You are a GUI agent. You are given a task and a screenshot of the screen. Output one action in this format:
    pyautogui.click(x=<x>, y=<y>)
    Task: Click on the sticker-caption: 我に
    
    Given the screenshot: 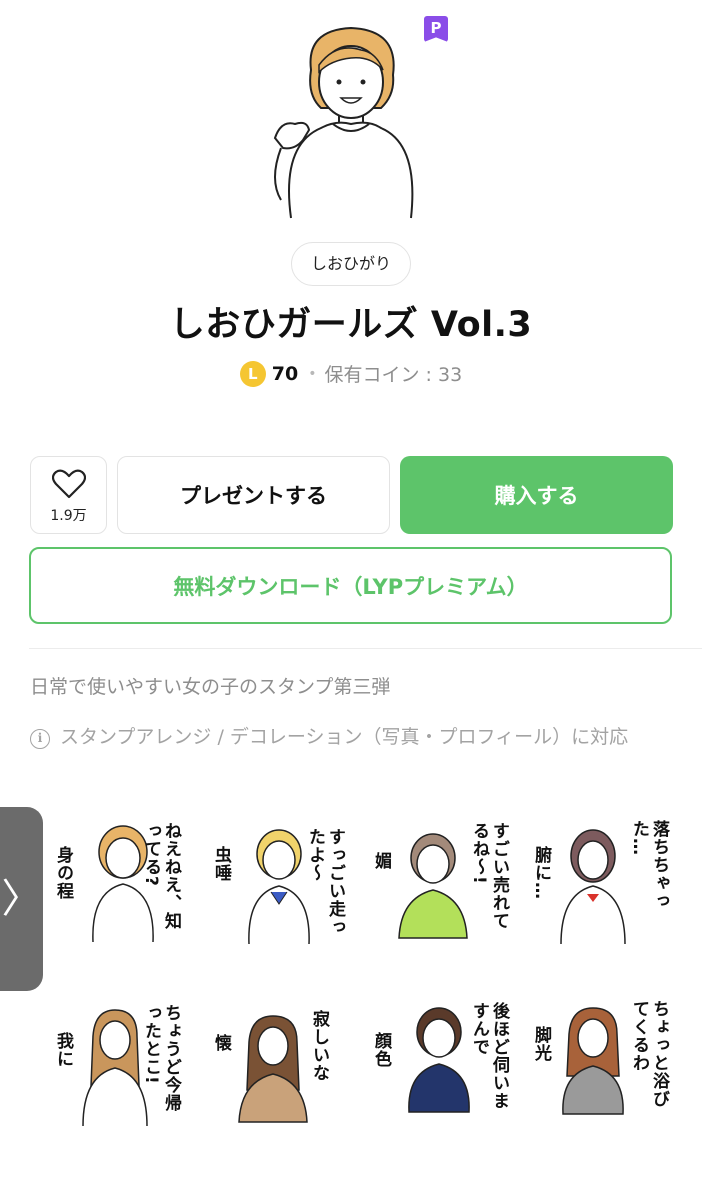 What is the action you would take?
    pyautogui.click(x=63, y=1050)
    